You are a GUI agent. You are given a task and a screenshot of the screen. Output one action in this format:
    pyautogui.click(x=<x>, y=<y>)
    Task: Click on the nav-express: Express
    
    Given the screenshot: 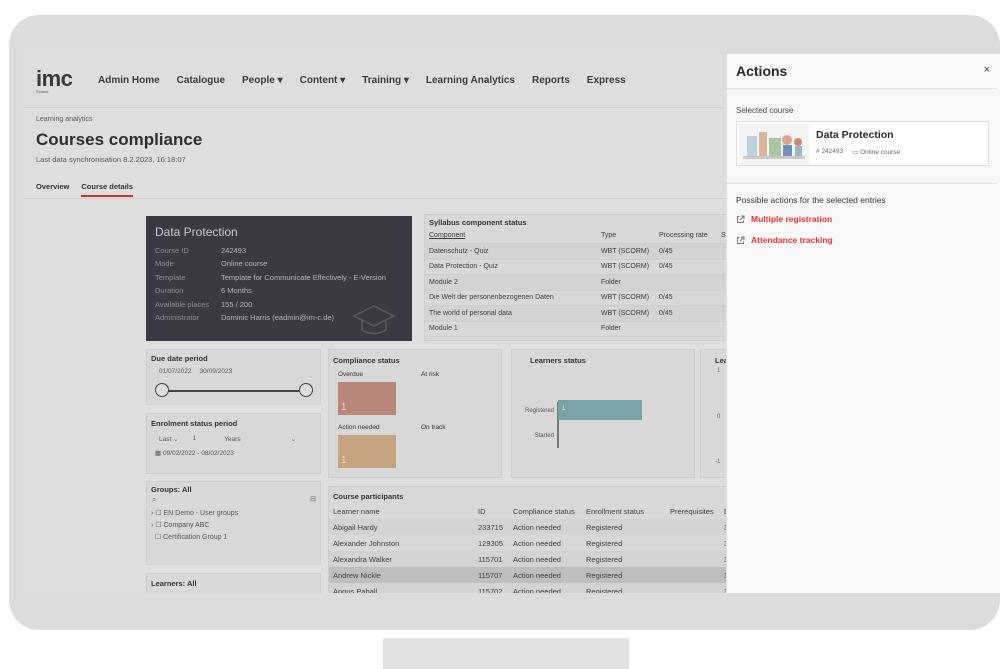 What is the action you would take?
    pyautogui.click(x=606, y=80)
    